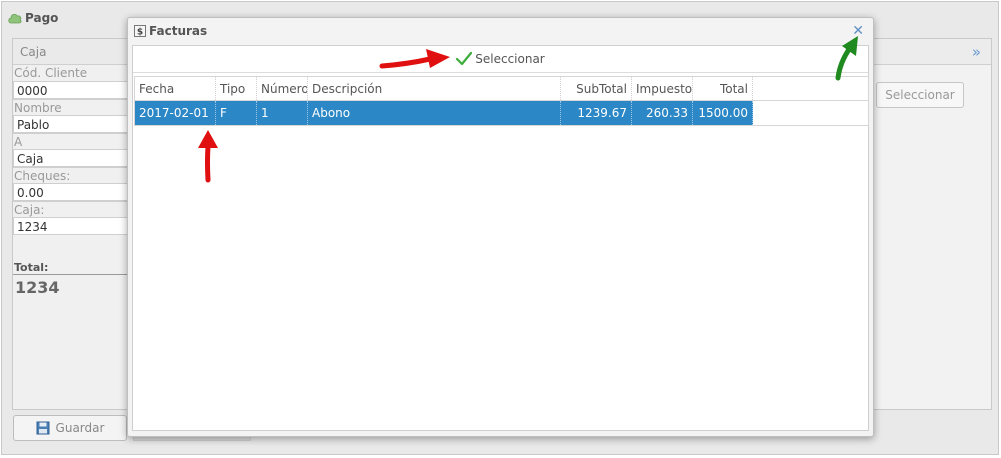 The image size is (1001, 458). Describe the element at coordinates (175, 113) in the screenshot. I see `cell-fecha: 2017-02-01` at that location.